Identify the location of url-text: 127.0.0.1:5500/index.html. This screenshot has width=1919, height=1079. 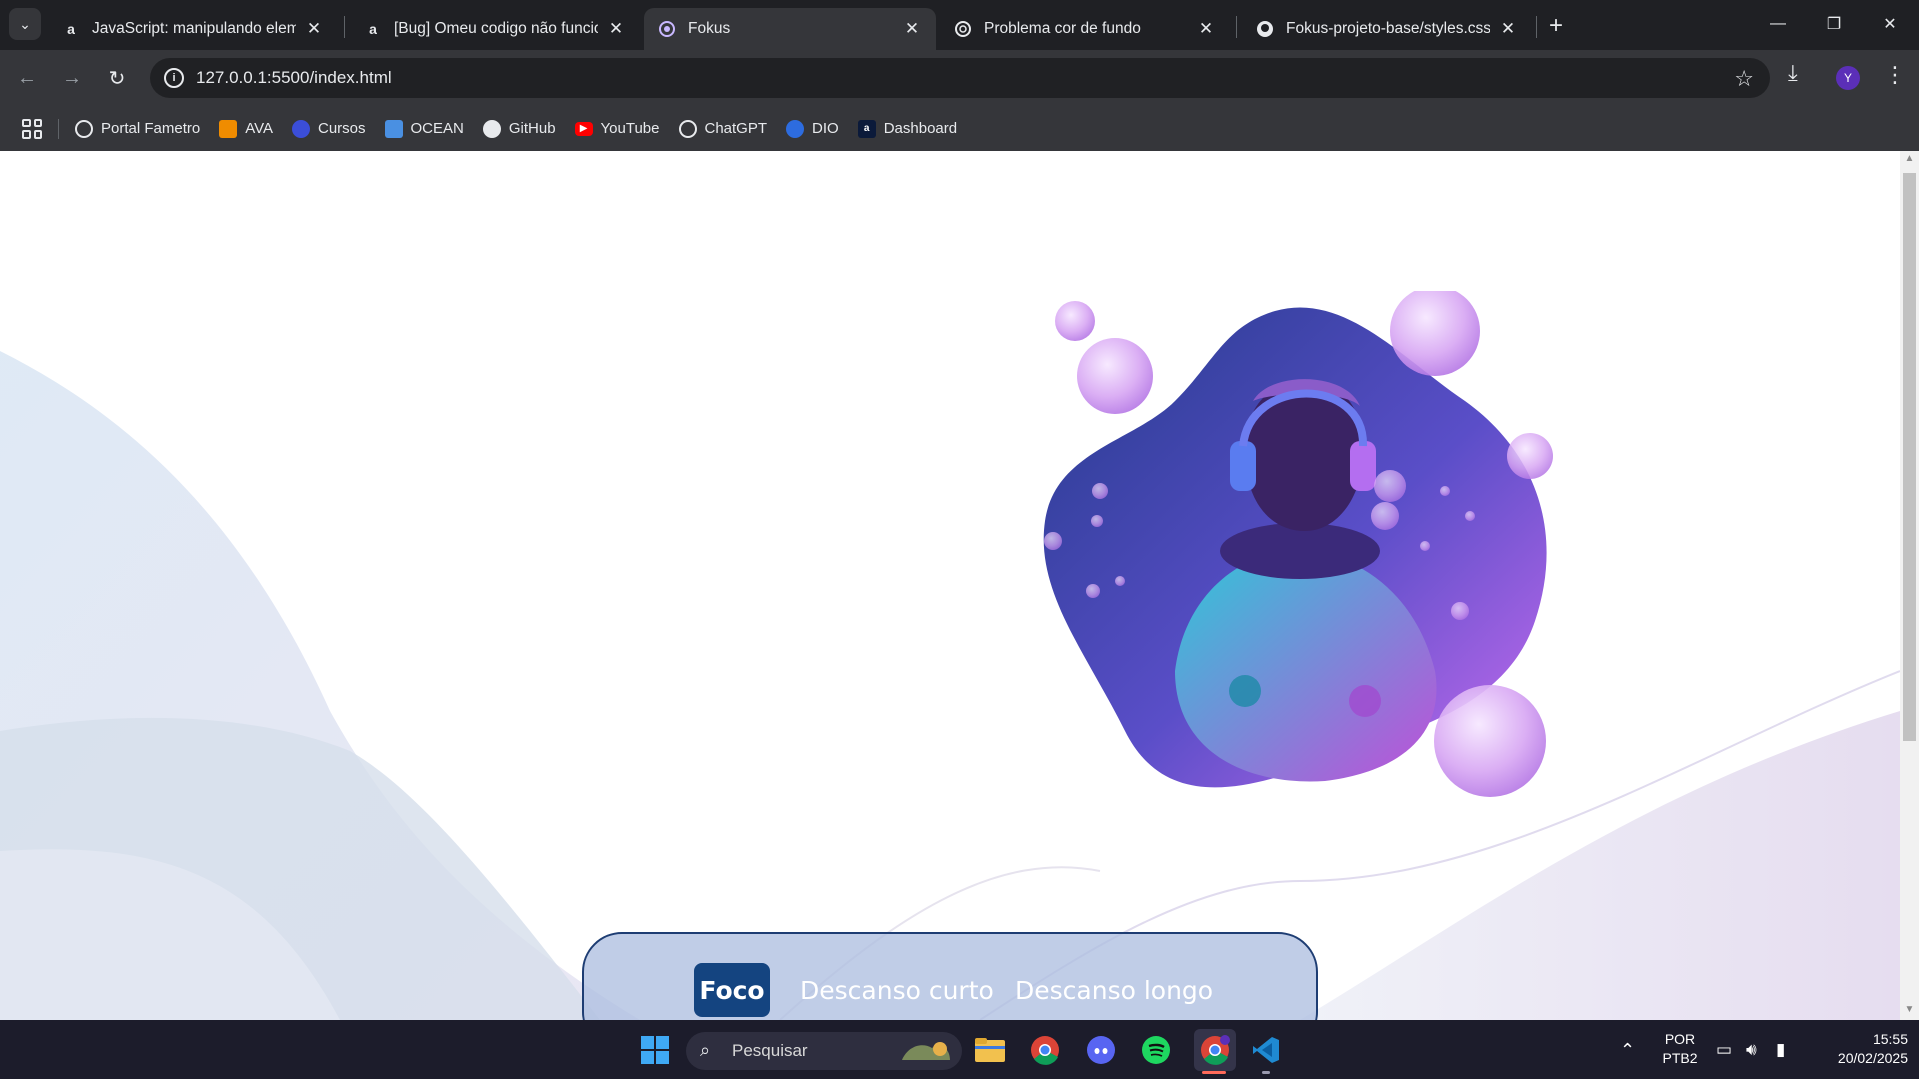
(294, 78).